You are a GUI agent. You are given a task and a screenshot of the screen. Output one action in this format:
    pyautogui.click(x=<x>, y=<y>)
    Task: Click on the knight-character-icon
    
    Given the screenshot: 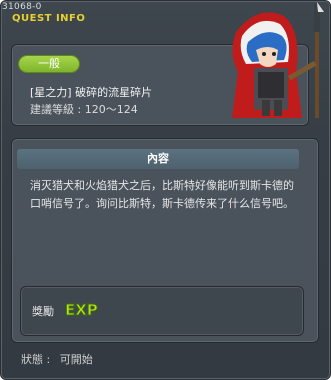 What is the action you would take?
    pyautogui.click(x=274, y=61)
    